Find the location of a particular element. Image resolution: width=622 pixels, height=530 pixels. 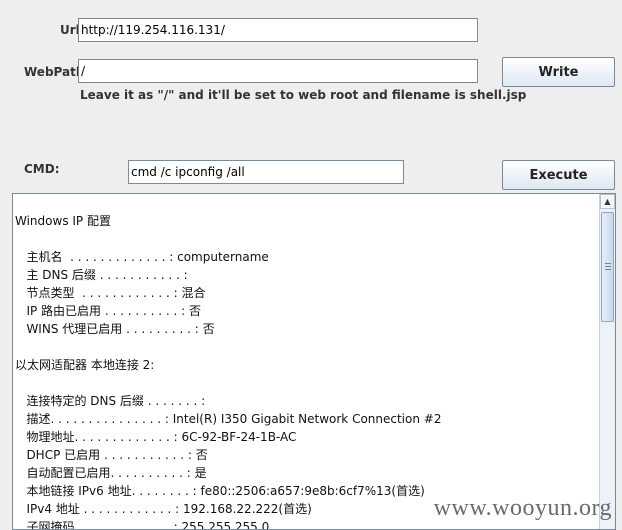

execute-button: Execute is located at coordinates (558, 175).